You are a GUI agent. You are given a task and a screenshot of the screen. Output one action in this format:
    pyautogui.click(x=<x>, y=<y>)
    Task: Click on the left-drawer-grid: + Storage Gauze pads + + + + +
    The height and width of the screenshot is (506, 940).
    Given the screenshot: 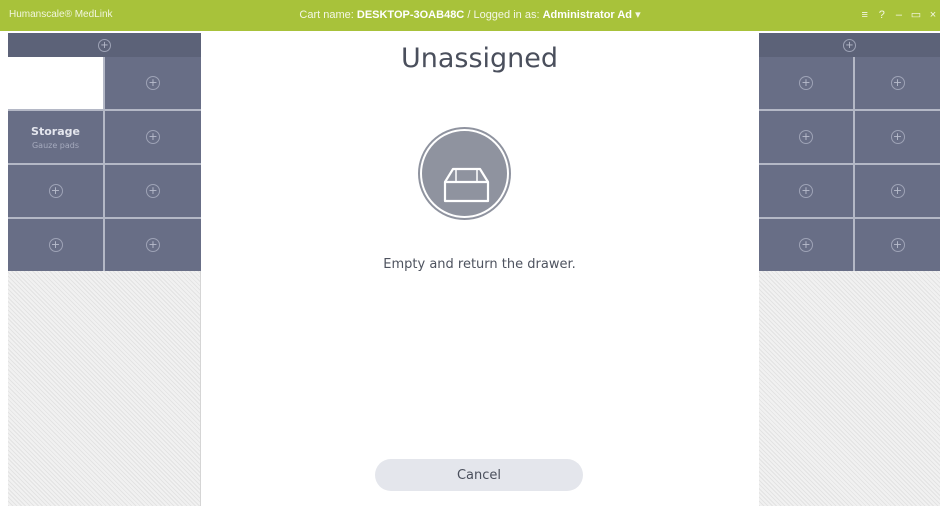 What is the action you would take?
    pyautogui.click(x=104, y=164)
    